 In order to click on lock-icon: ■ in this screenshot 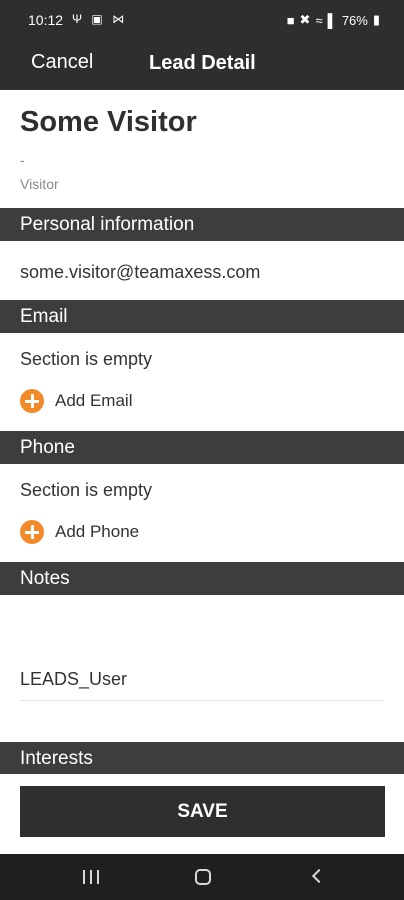, I will do `click(290, 20)`.